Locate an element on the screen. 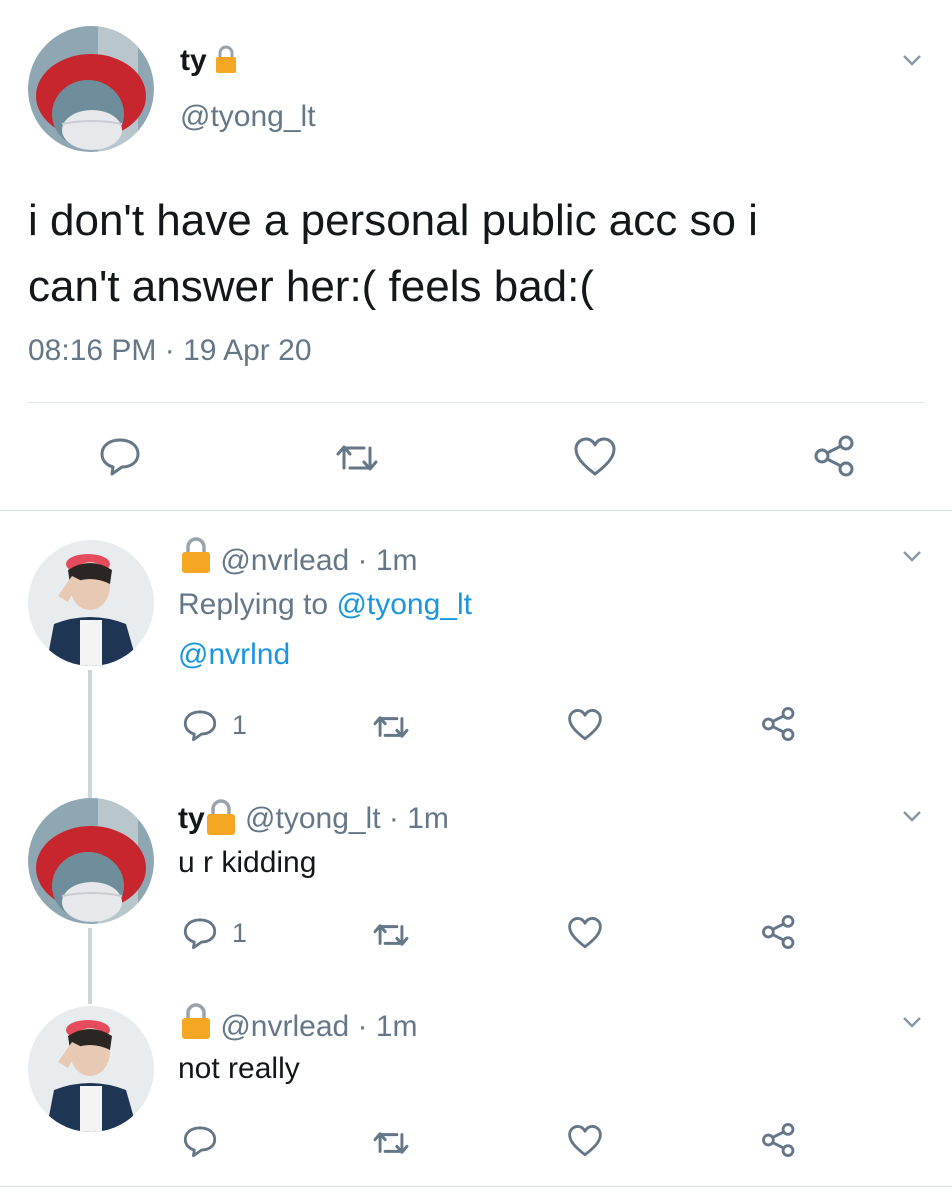 This screenshot has width=952, height=1200. replying-to-link: @tyong_lt is located at coordinates (404, 604).